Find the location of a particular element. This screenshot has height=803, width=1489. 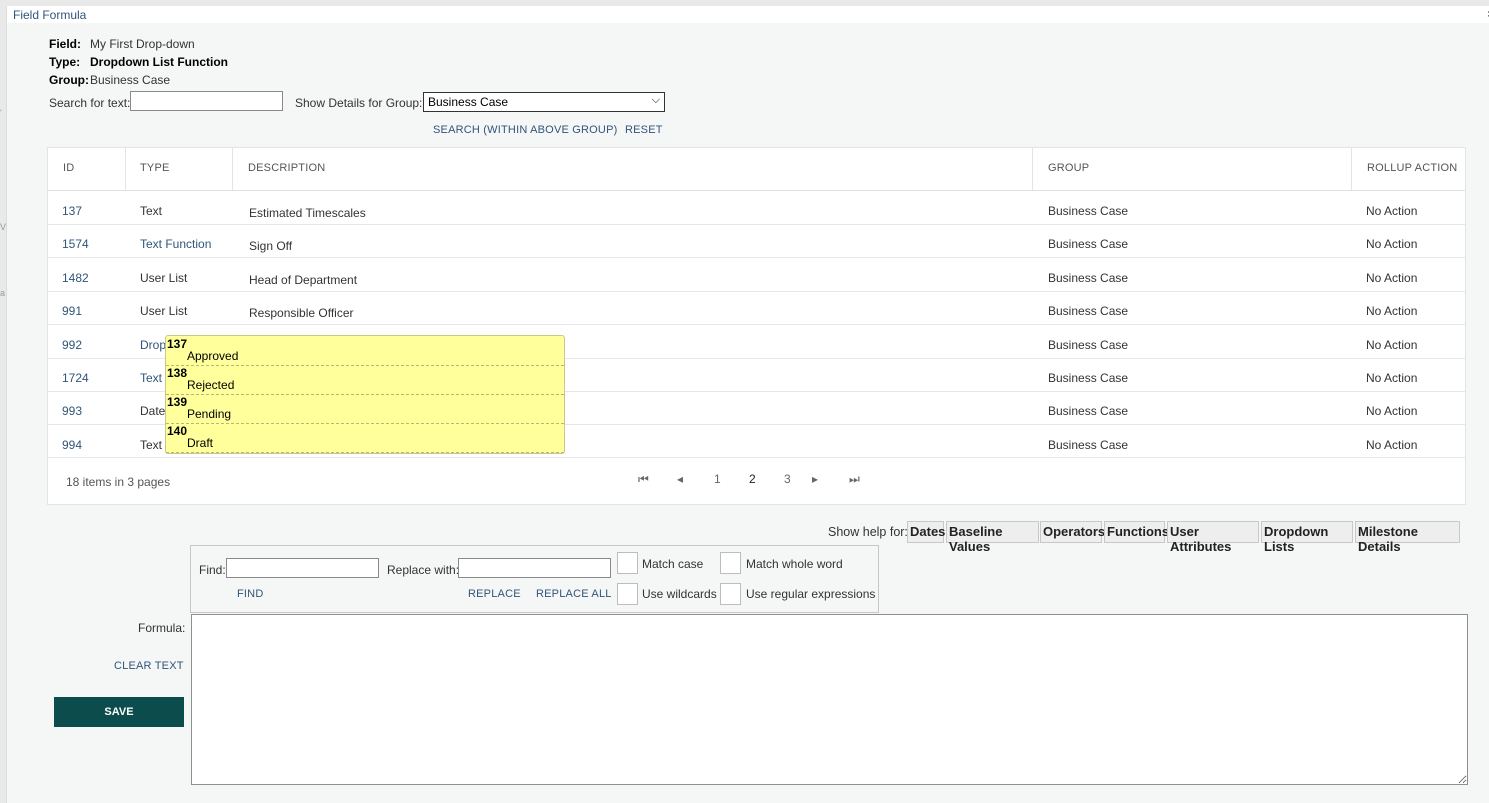

next-page-icon: ▸ is located at coordinates (815, 479).